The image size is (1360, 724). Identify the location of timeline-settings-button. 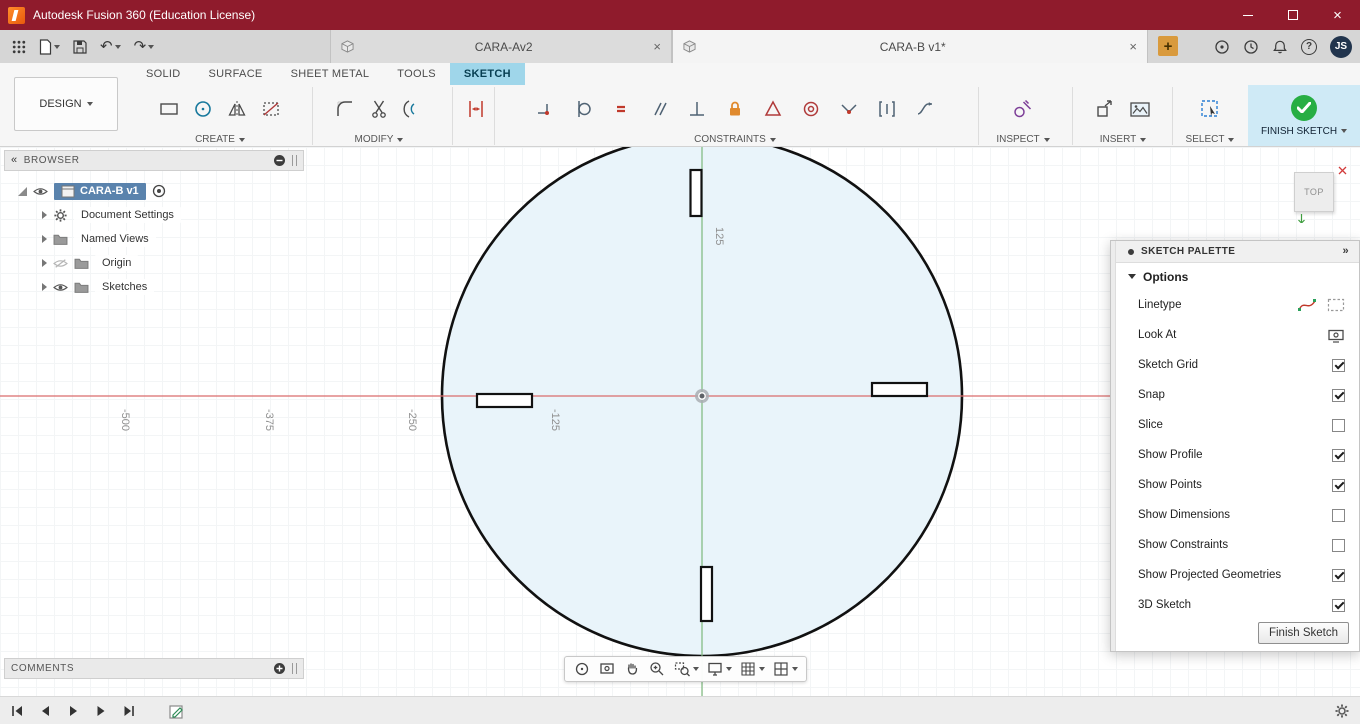
(1342, 711).